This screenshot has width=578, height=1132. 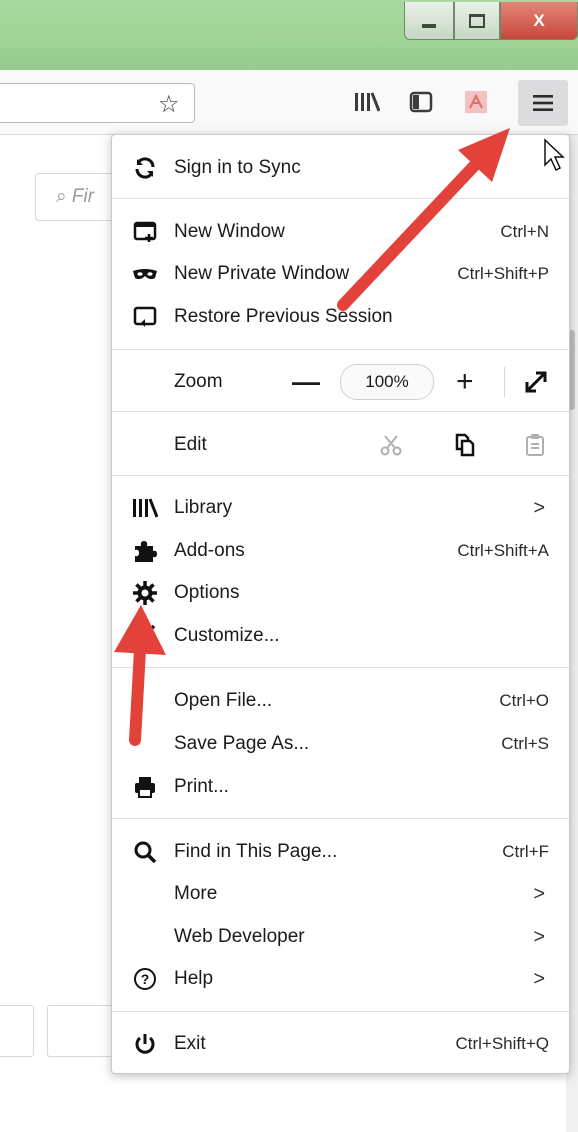 I want to click on menu-item-restore-session: Restore Previous Session, so click(x=340, y=317).